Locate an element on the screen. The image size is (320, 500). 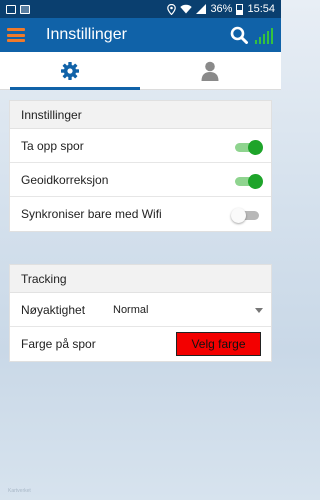
user-icon is located at coordinates (210, 71).